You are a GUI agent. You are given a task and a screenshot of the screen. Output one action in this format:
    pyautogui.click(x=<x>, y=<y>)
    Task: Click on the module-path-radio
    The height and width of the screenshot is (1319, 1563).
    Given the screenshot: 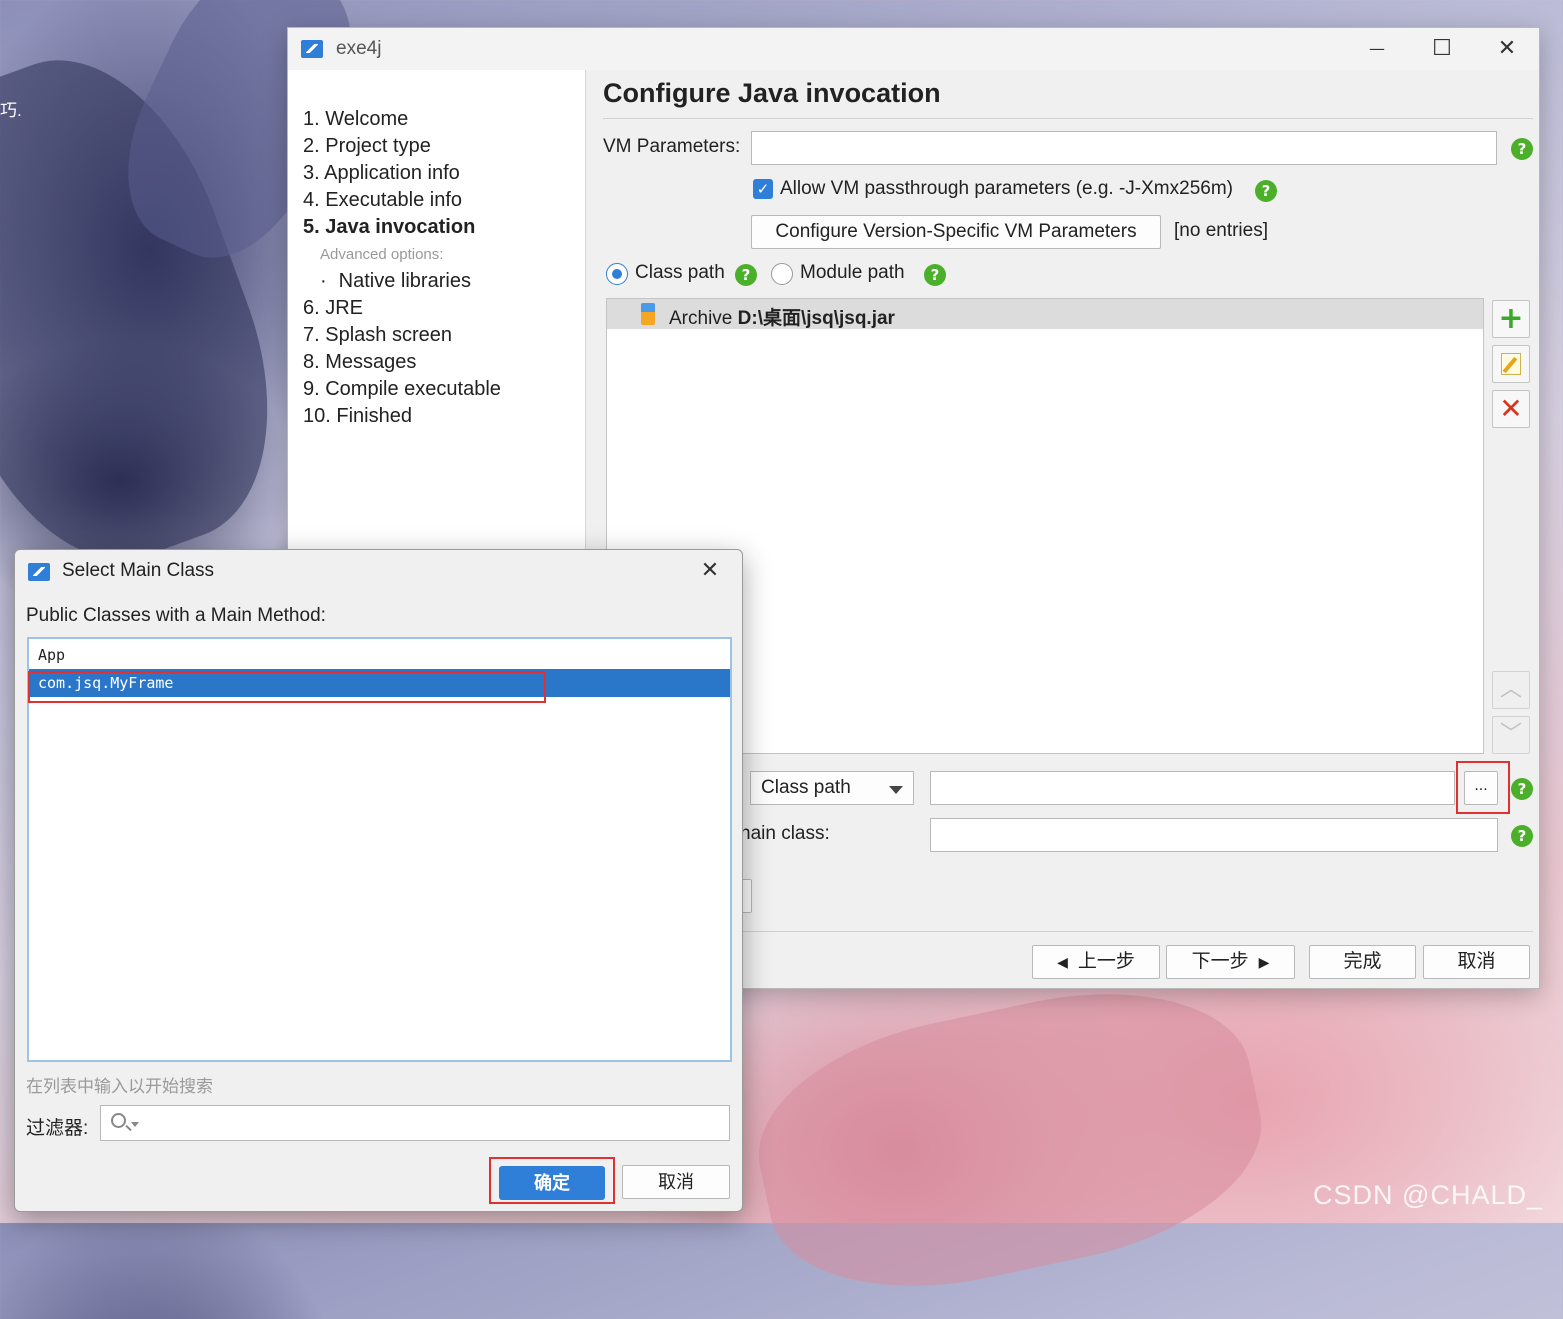 What is the action you would take?
    pyautogui.click(x=782, y=274)
    